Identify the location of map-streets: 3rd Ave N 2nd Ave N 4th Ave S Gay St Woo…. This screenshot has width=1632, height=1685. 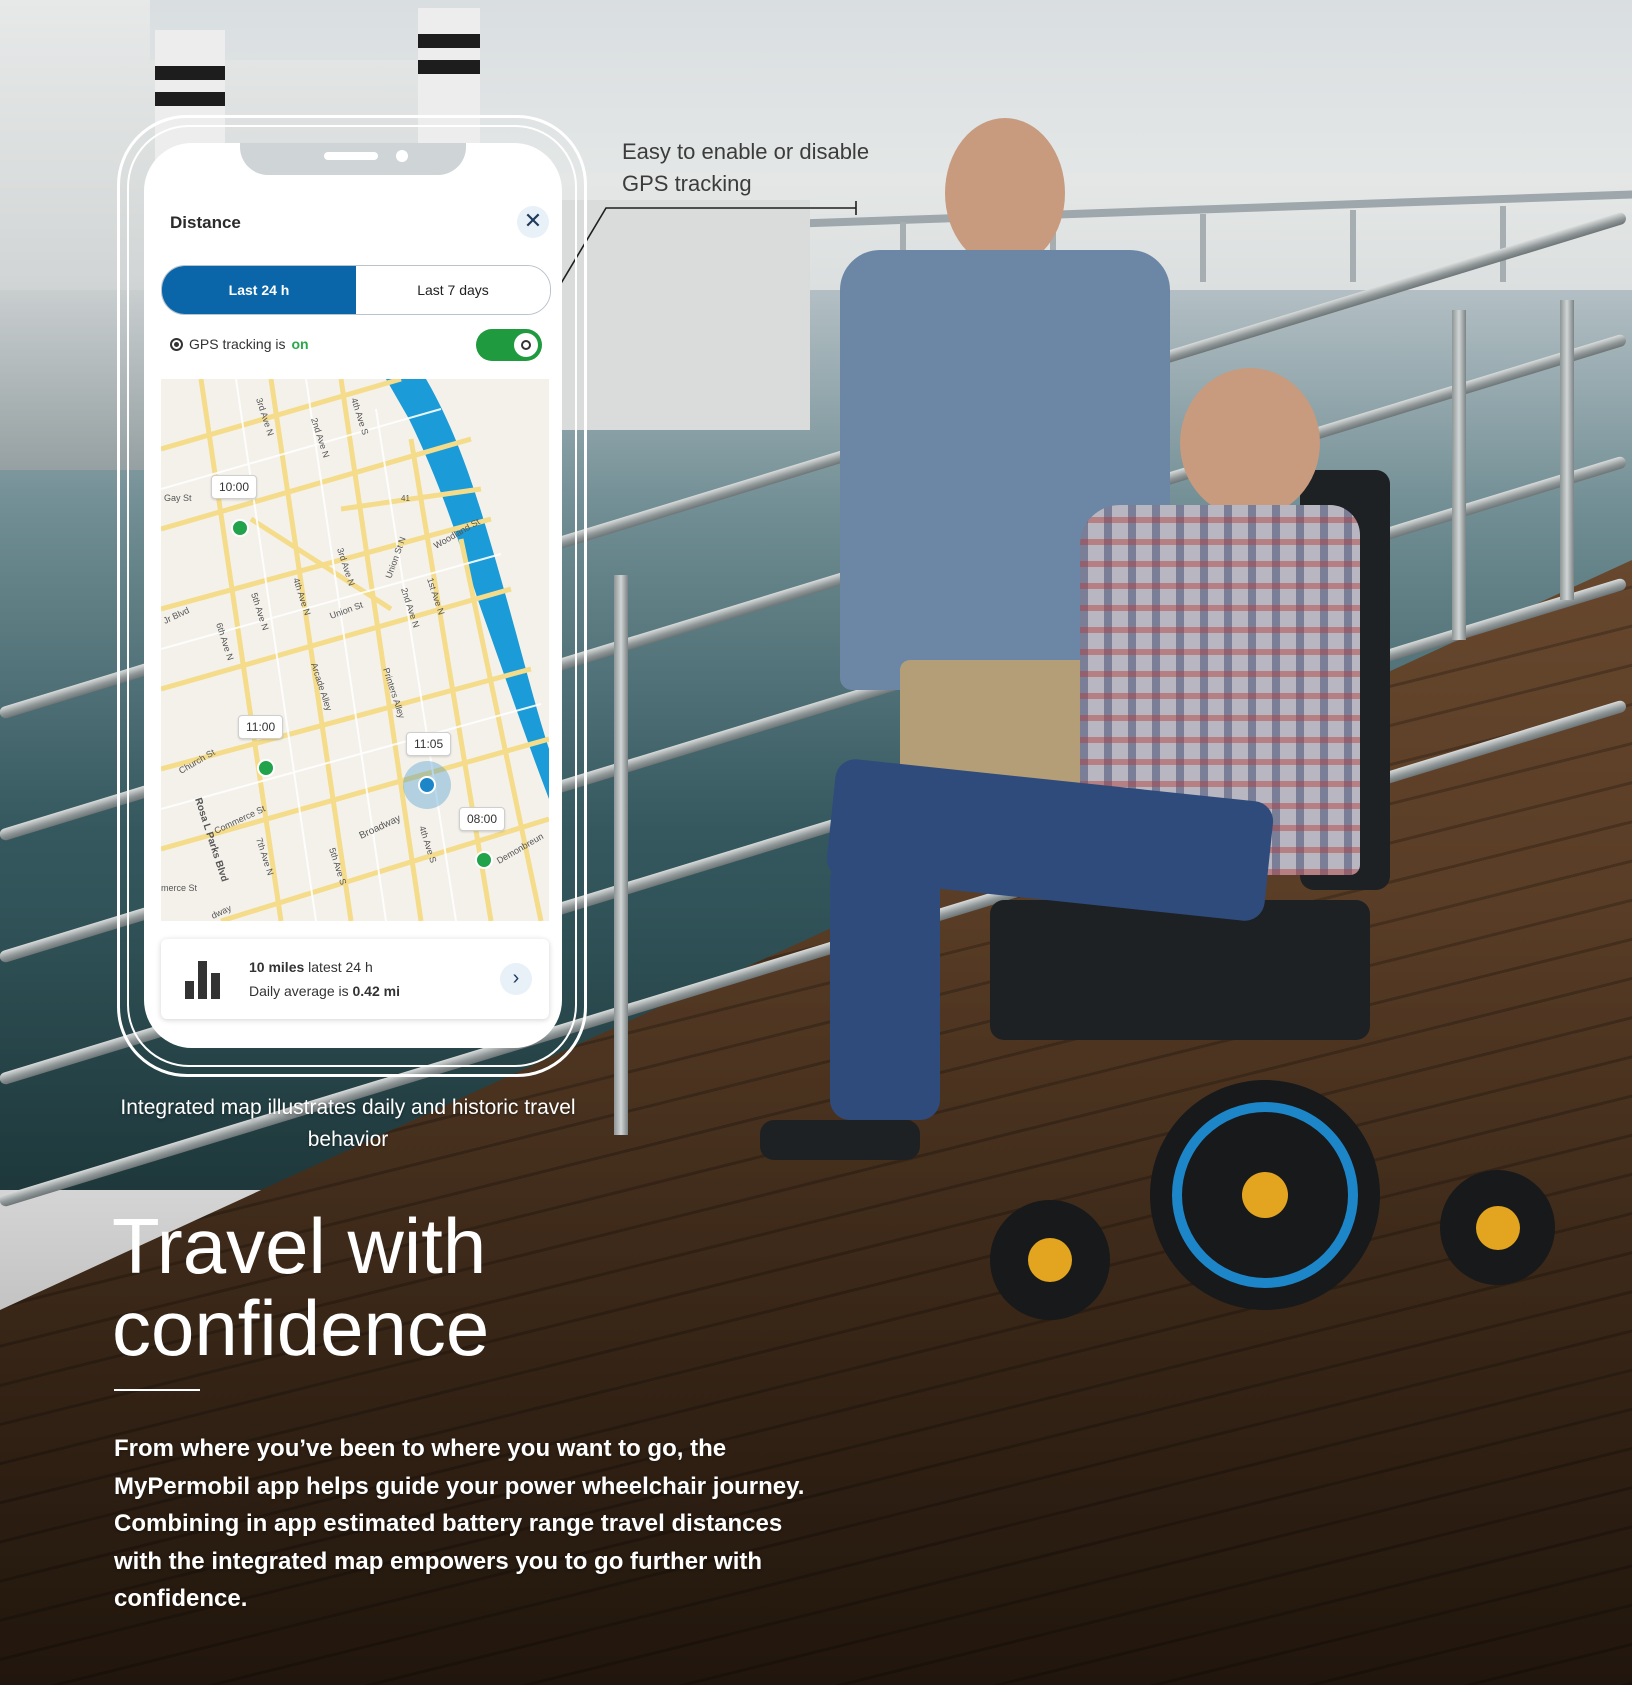
(355, 650).